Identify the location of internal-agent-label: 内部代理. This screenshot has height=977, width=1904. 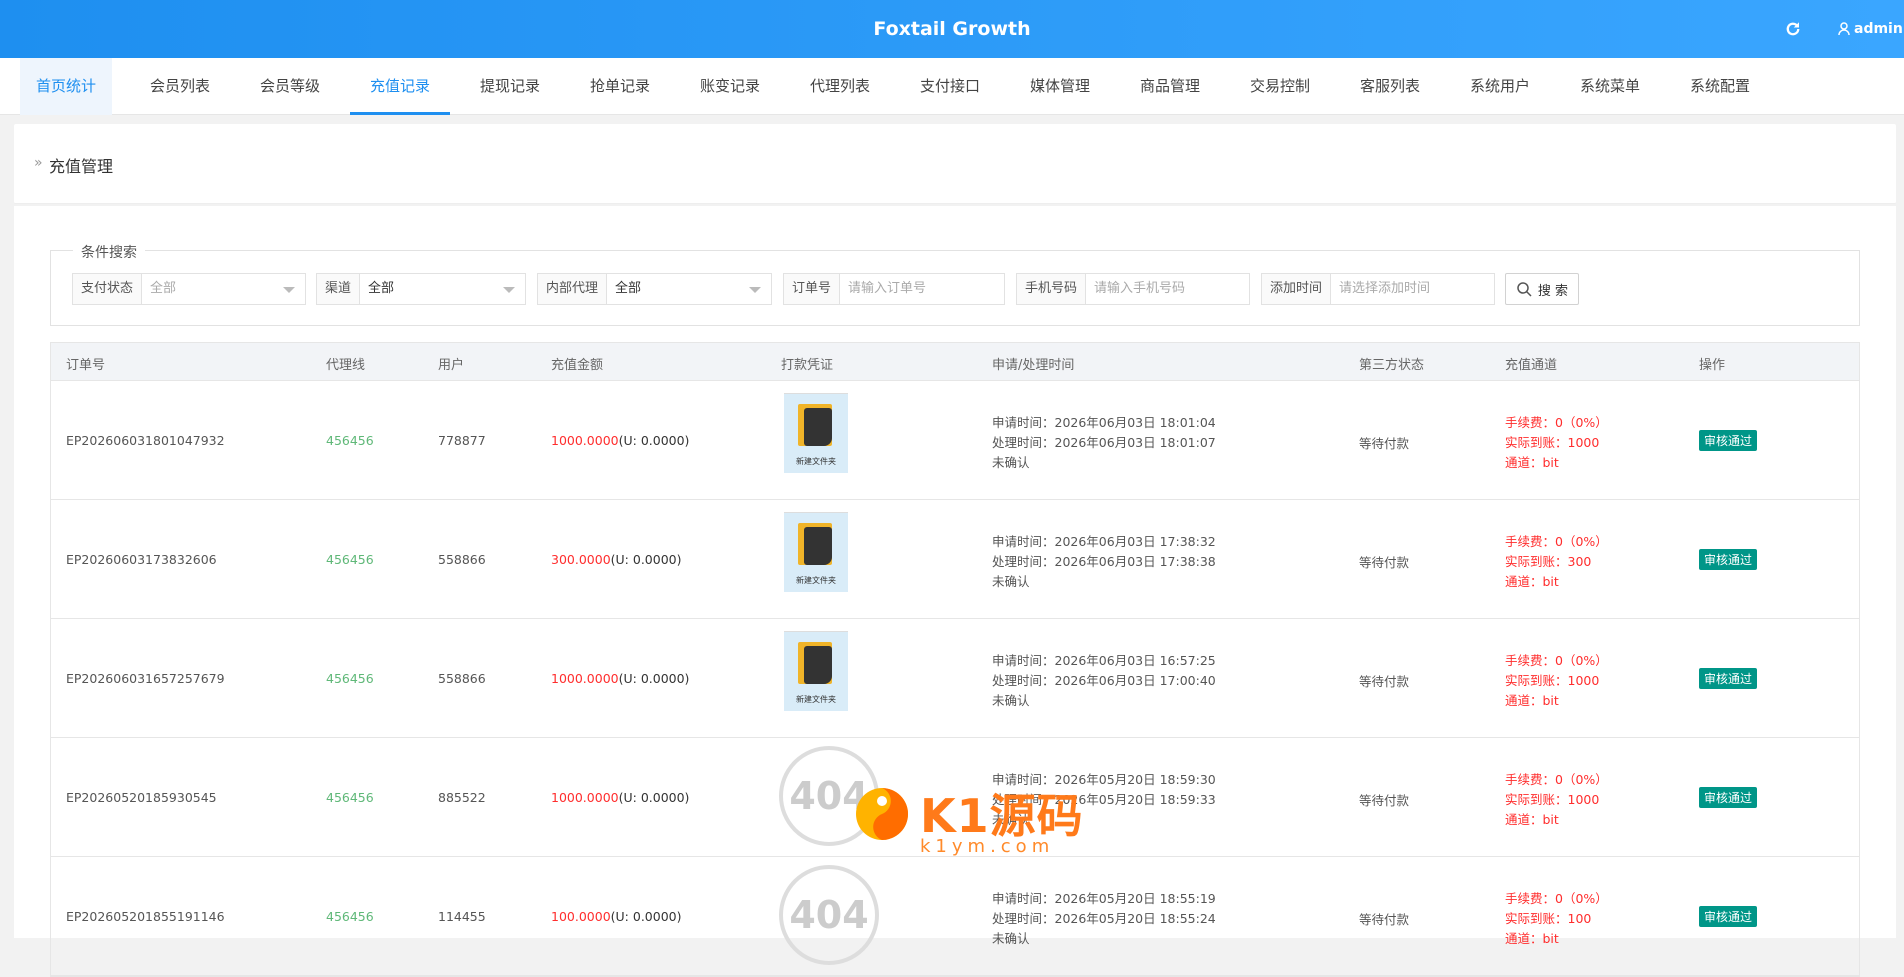
(573, 289).